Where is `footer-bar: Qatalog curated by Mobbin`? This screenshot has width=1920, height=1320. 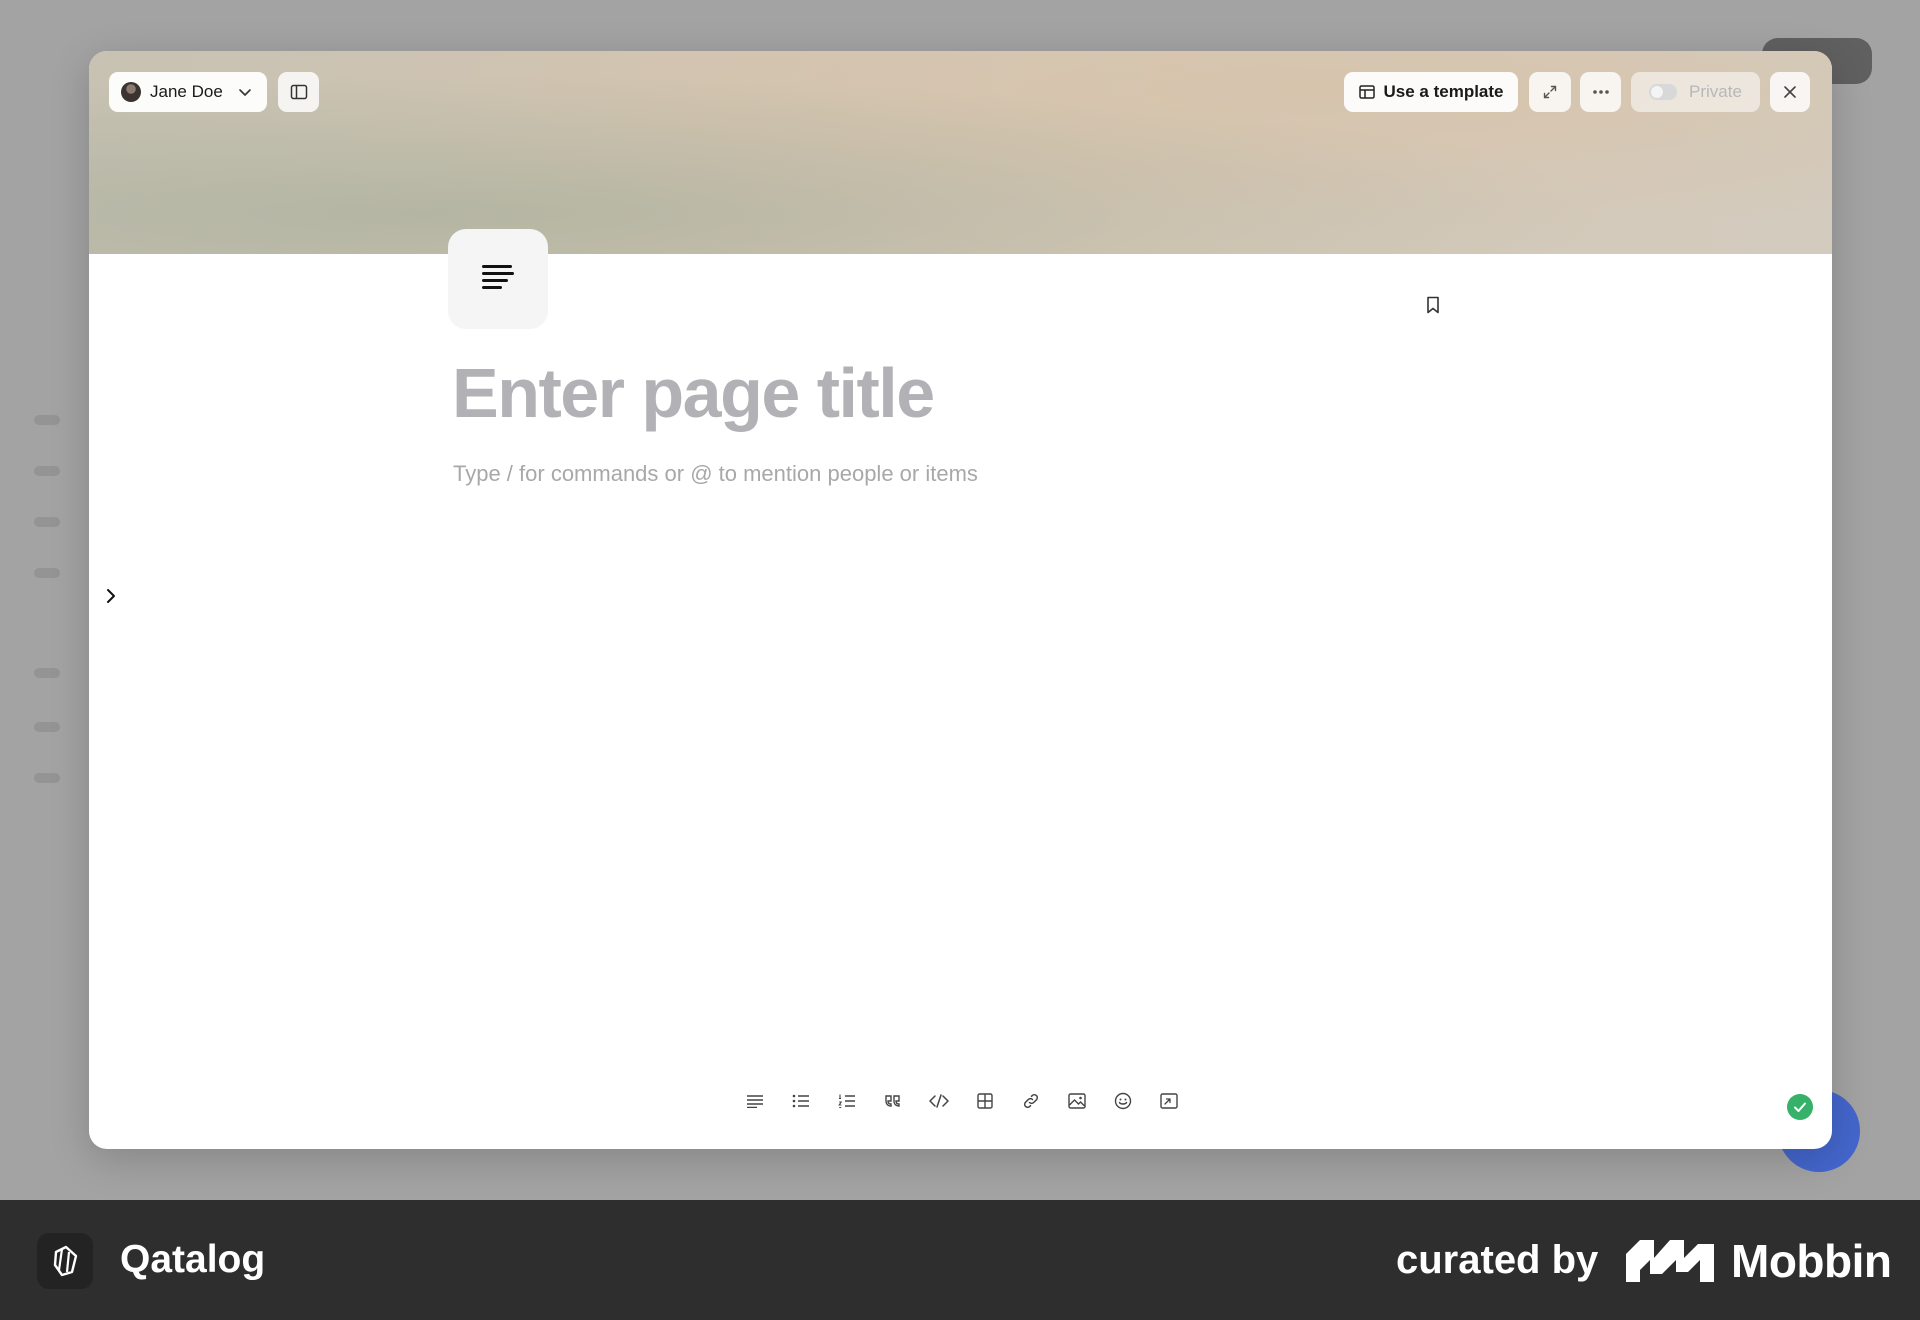
footer-bar: Qatalog curated by Mobbin is located at coordinates (960, 1260).